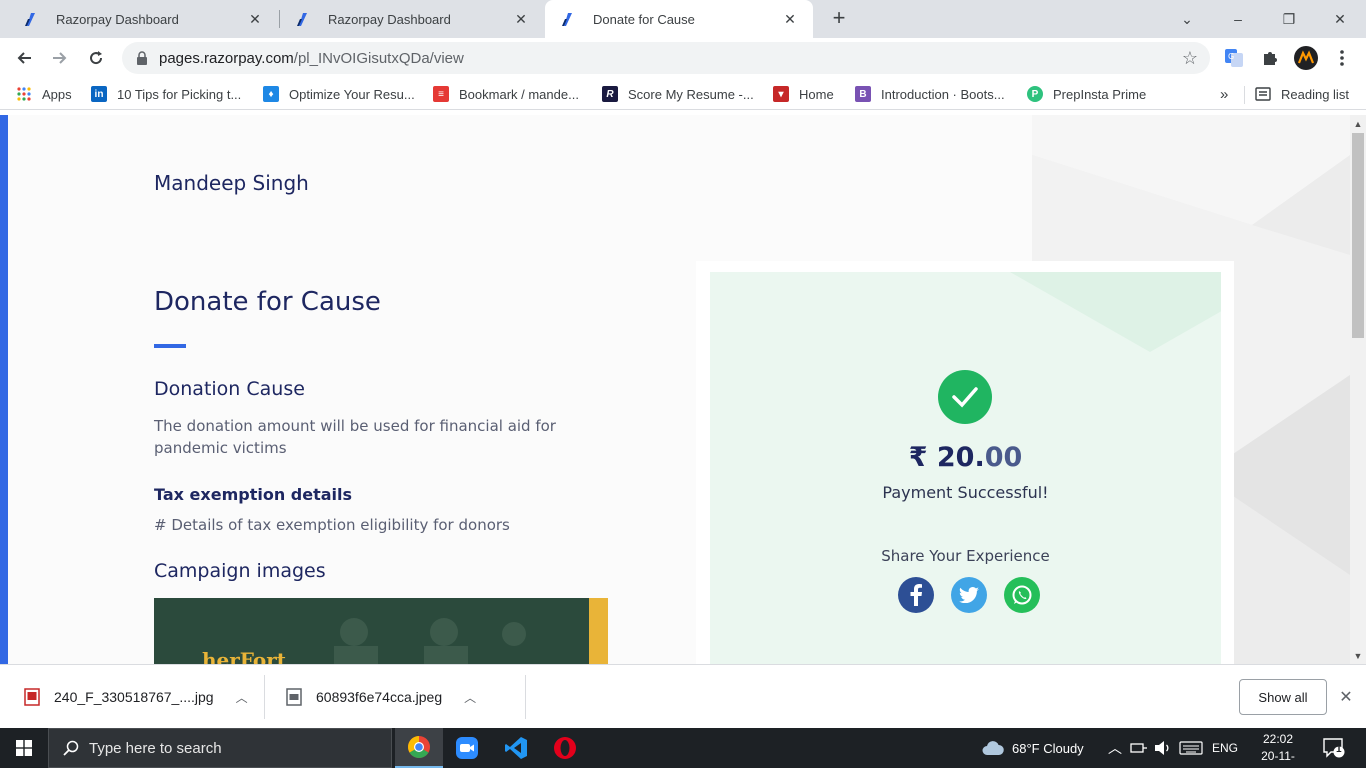 This screenshot has width=1366, height=768. What do you see at coordinates (231, 183) in the screenshot?
I see `merchant-name: Mandeep Singh` at bounding box center [231, 183].